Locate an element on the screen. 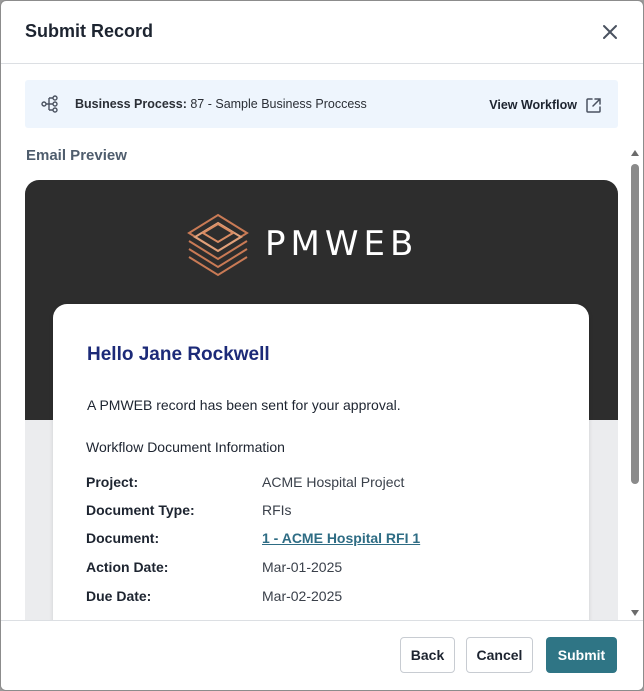  cancel-button: Cancel is located at coordinates (499, 655).